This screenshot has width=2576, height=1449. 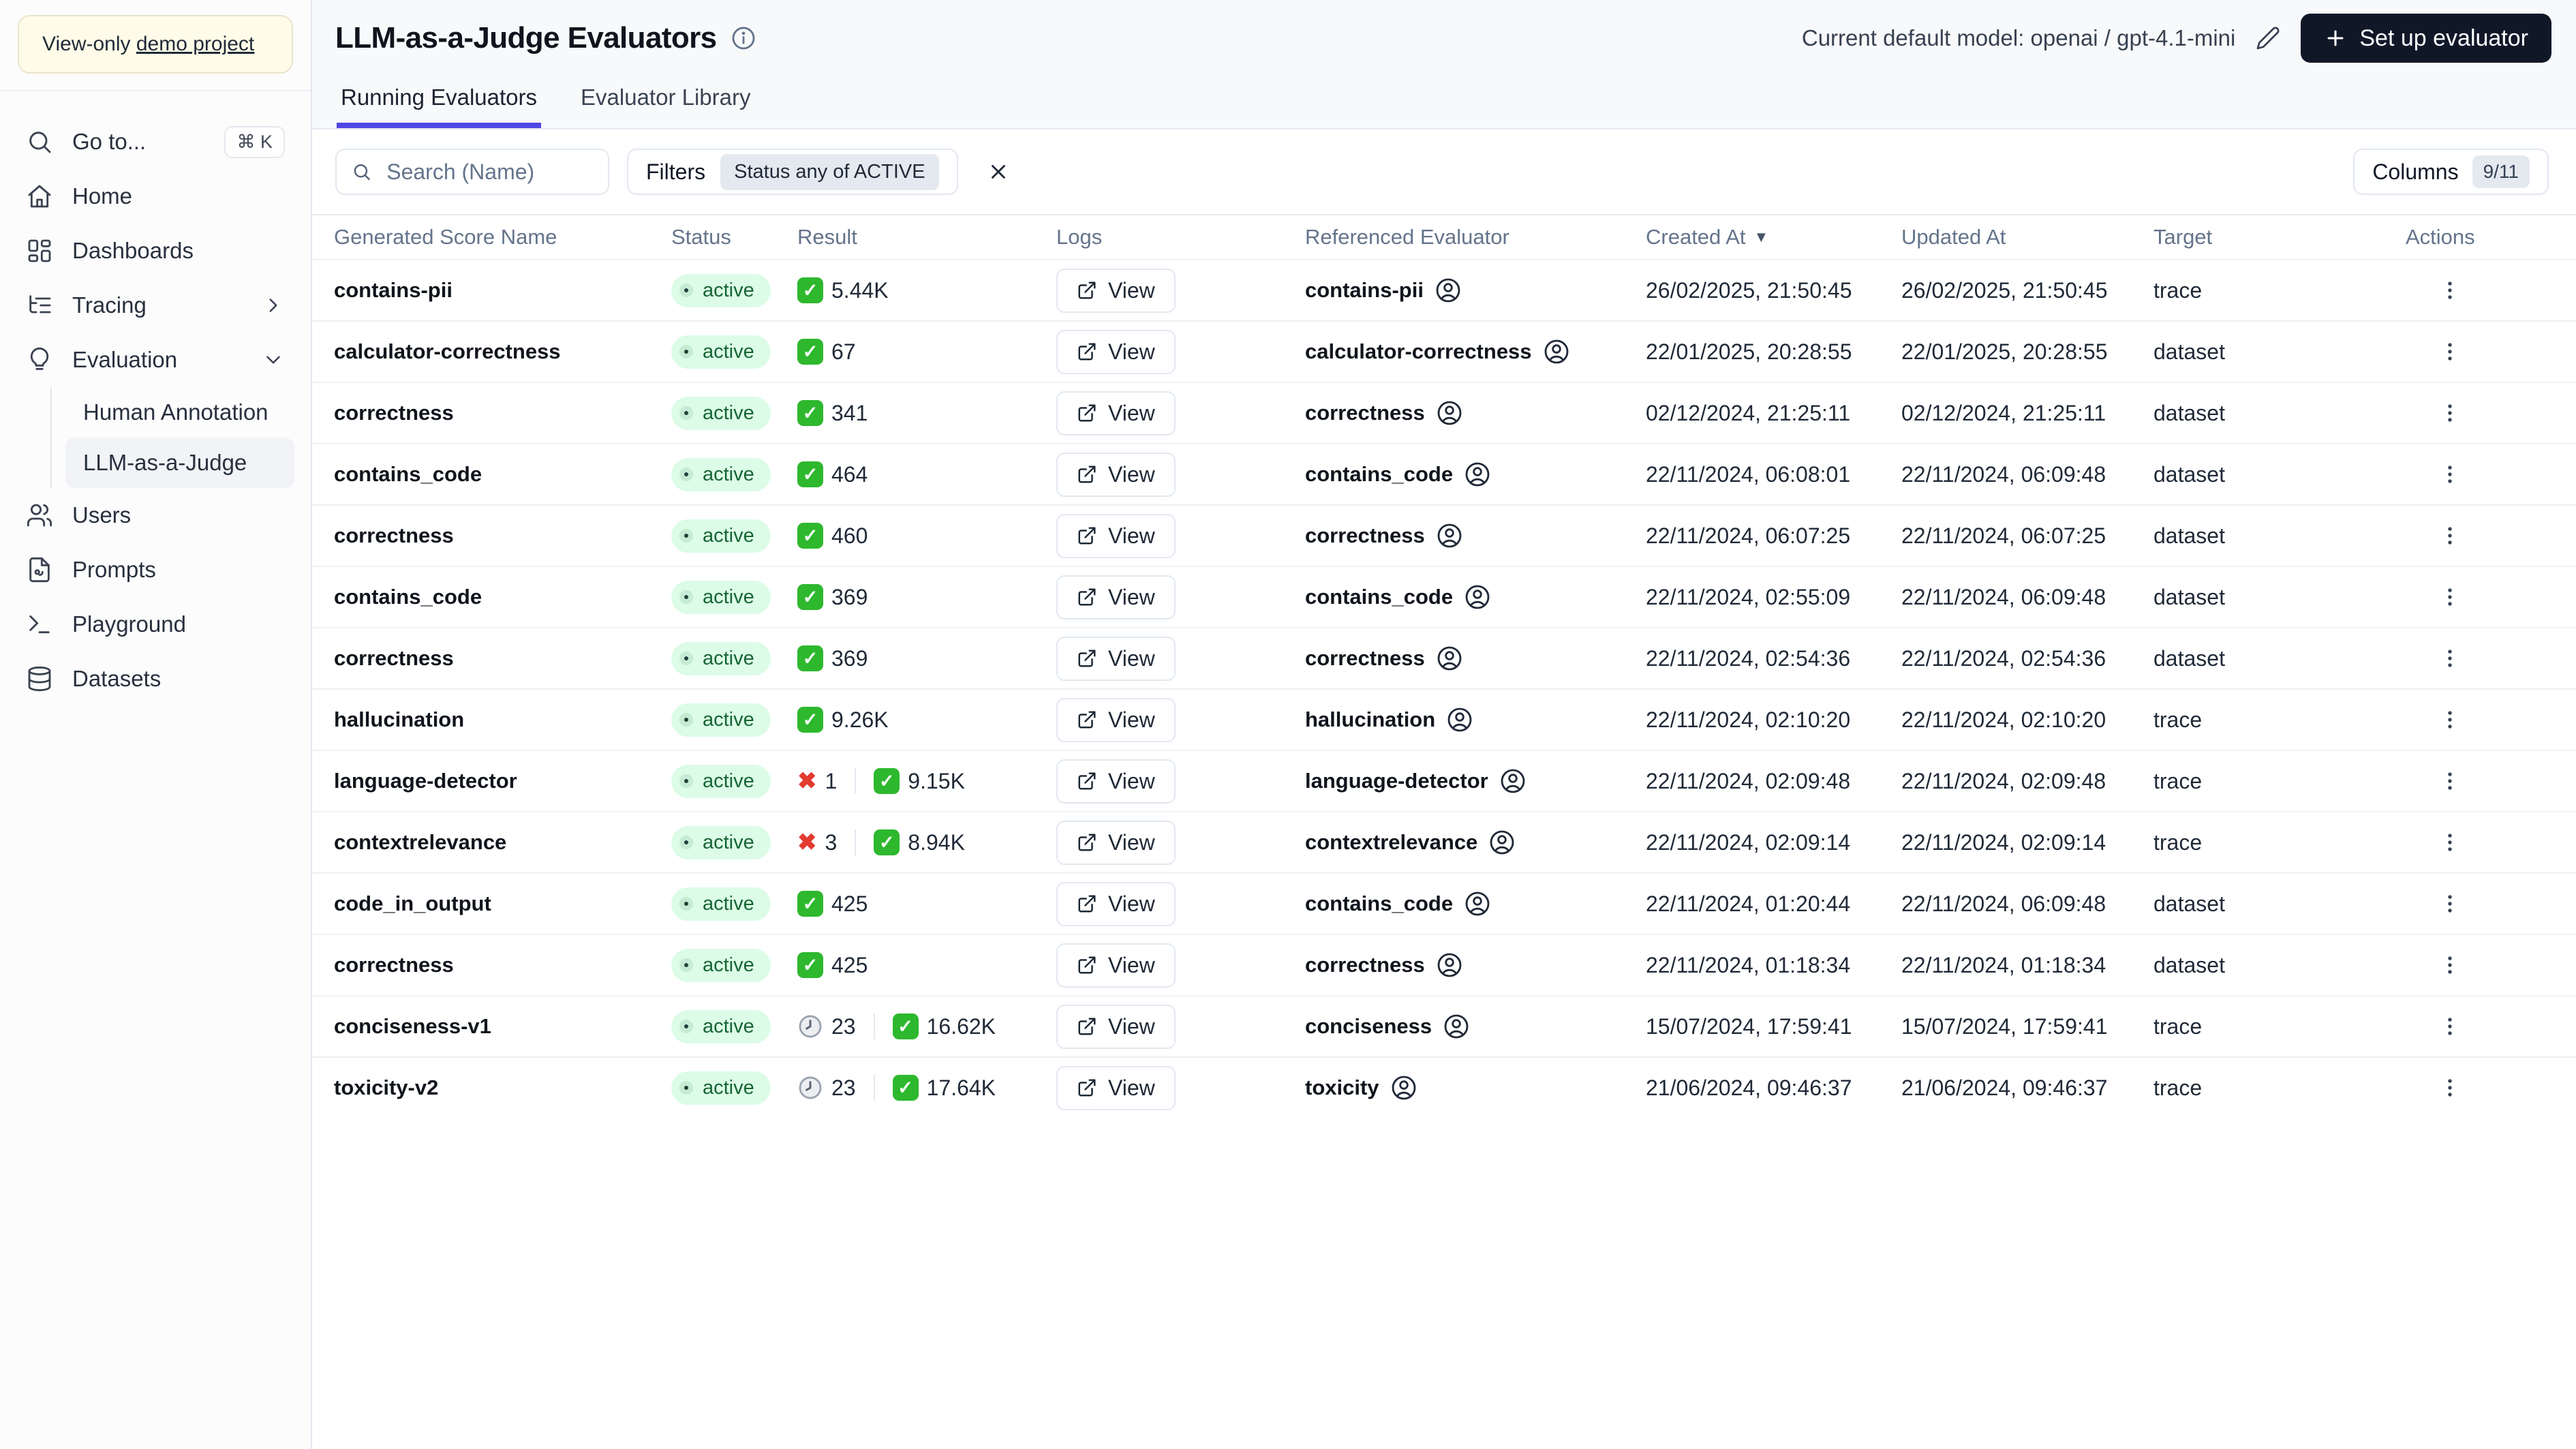 What do you see at coordinates (1475, 843) in the screenshot?
I see `referenced-evaluator: contextrelevance` at bounding box center [1475, 843].